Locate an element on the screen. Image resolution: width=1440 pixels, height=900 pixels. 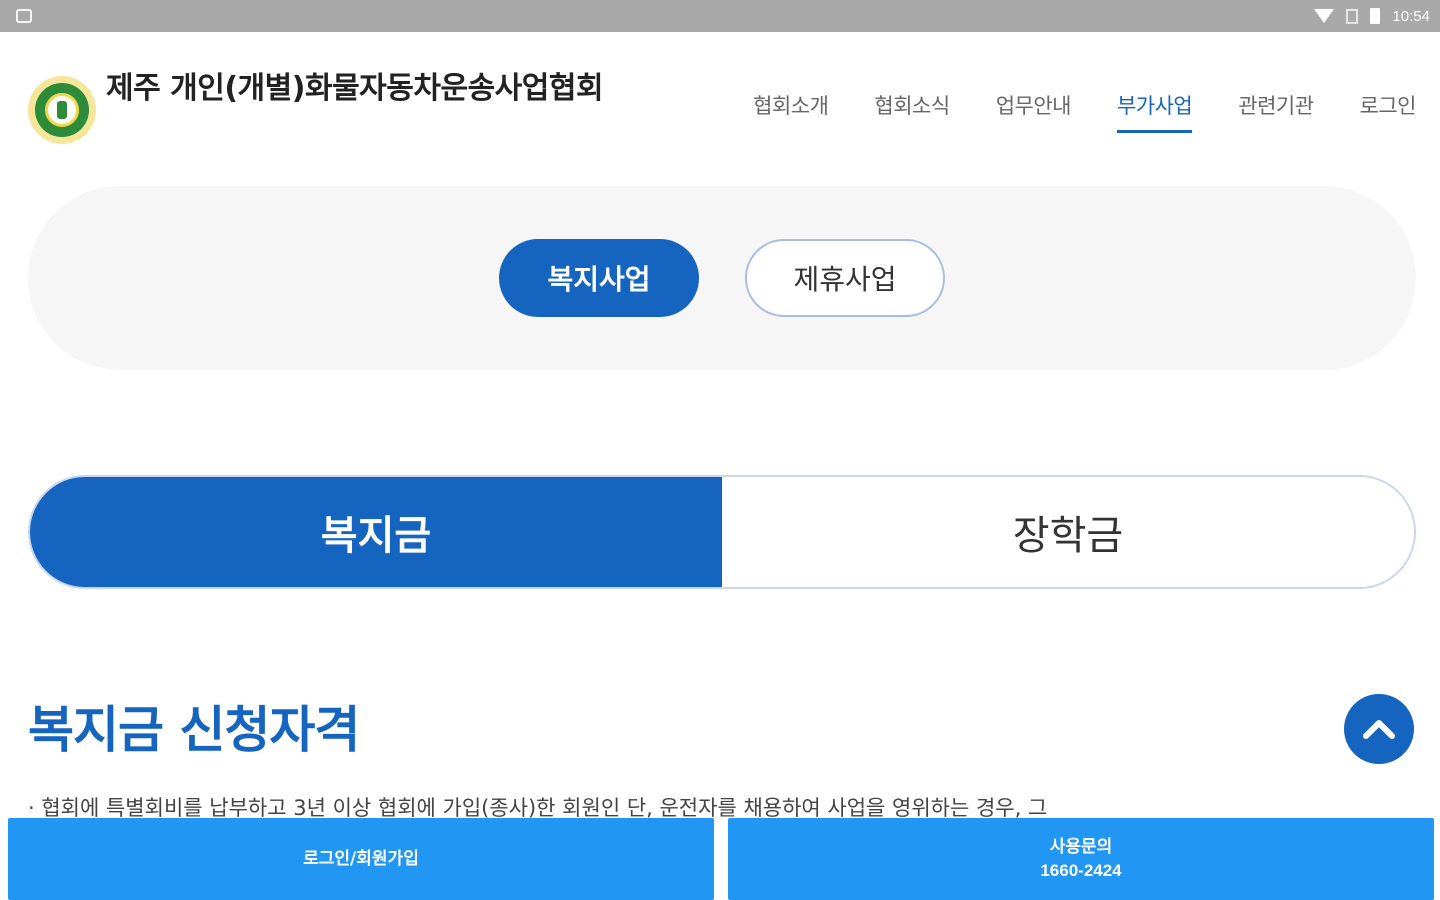
nav-item-about: 협회소개 is located at coordinates (791, 111).